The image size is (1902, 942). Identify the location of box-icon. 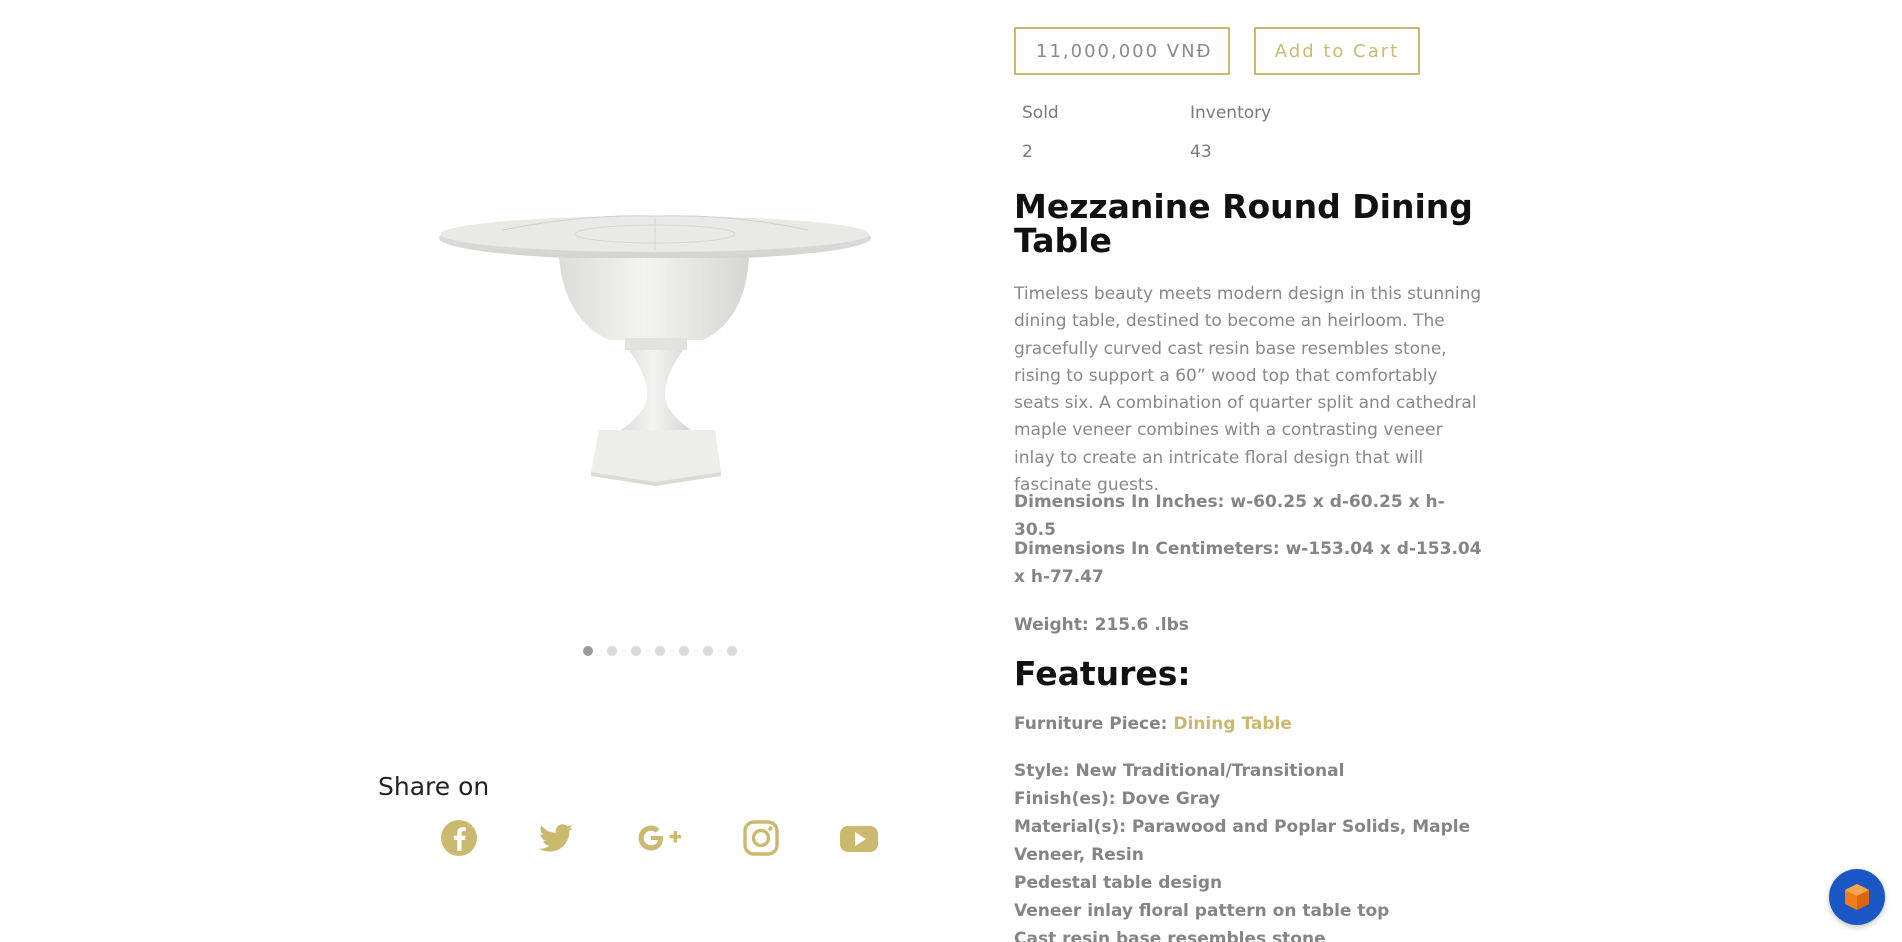
(1857, 897).